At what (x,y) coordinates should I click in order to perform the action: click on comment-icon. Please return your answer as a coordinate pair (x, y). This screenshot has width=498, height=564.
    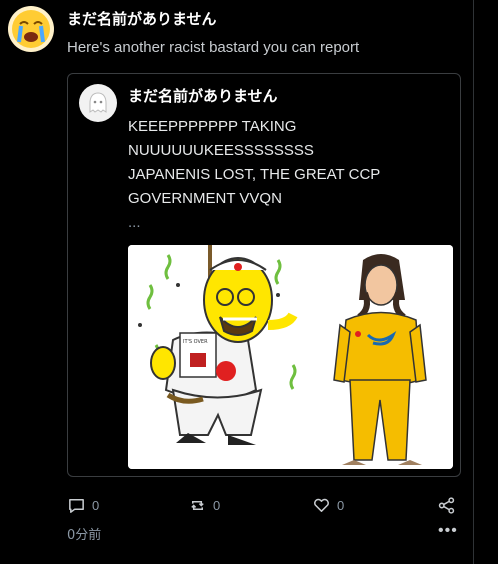
    Looking at the image, I should click on (76, 505).